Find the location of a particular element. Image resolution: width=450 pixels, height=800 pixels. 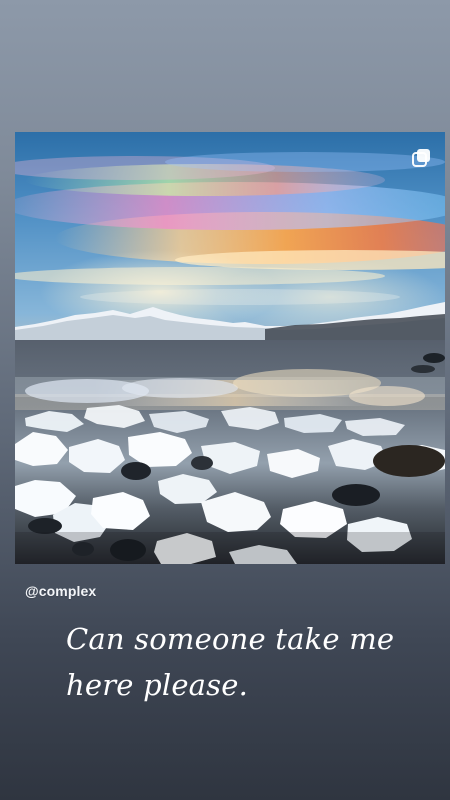

multiple-posts-icon is located at coordinates (421, 158).